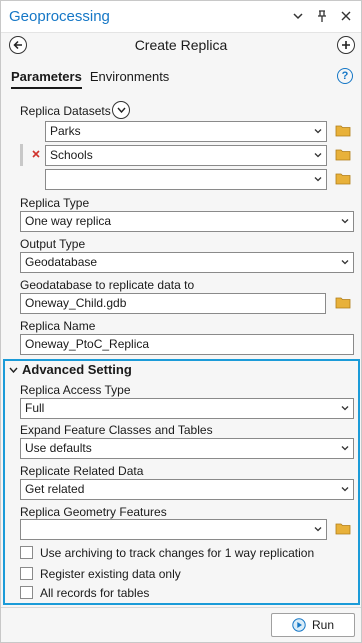  Describe the element at coordinates (110, 574) in the screenshot. I see `register-existing-label: Register existing data only` at that location.